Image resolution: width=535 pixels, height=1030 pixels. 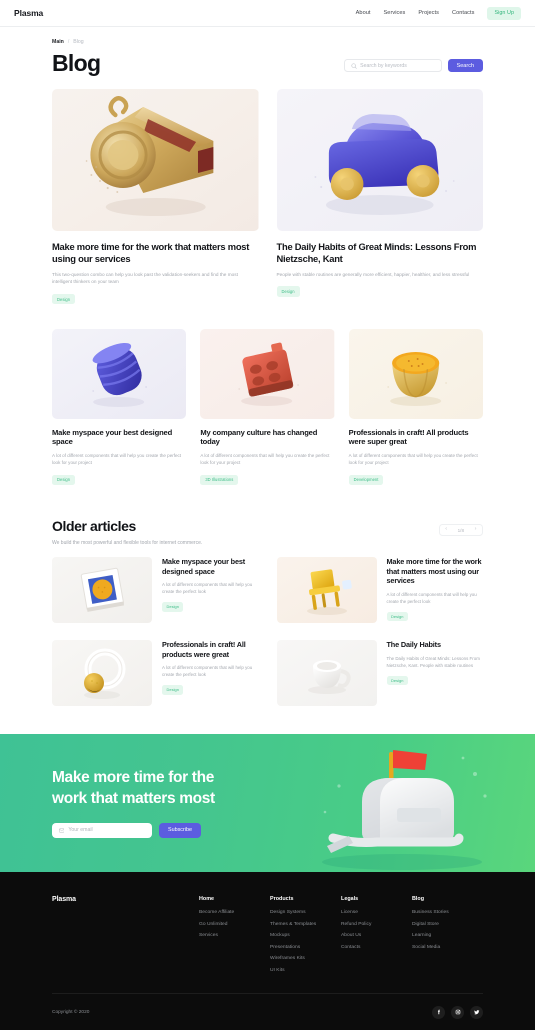 I want to click on footer-link: Social Media, so click(x=447, y=947).